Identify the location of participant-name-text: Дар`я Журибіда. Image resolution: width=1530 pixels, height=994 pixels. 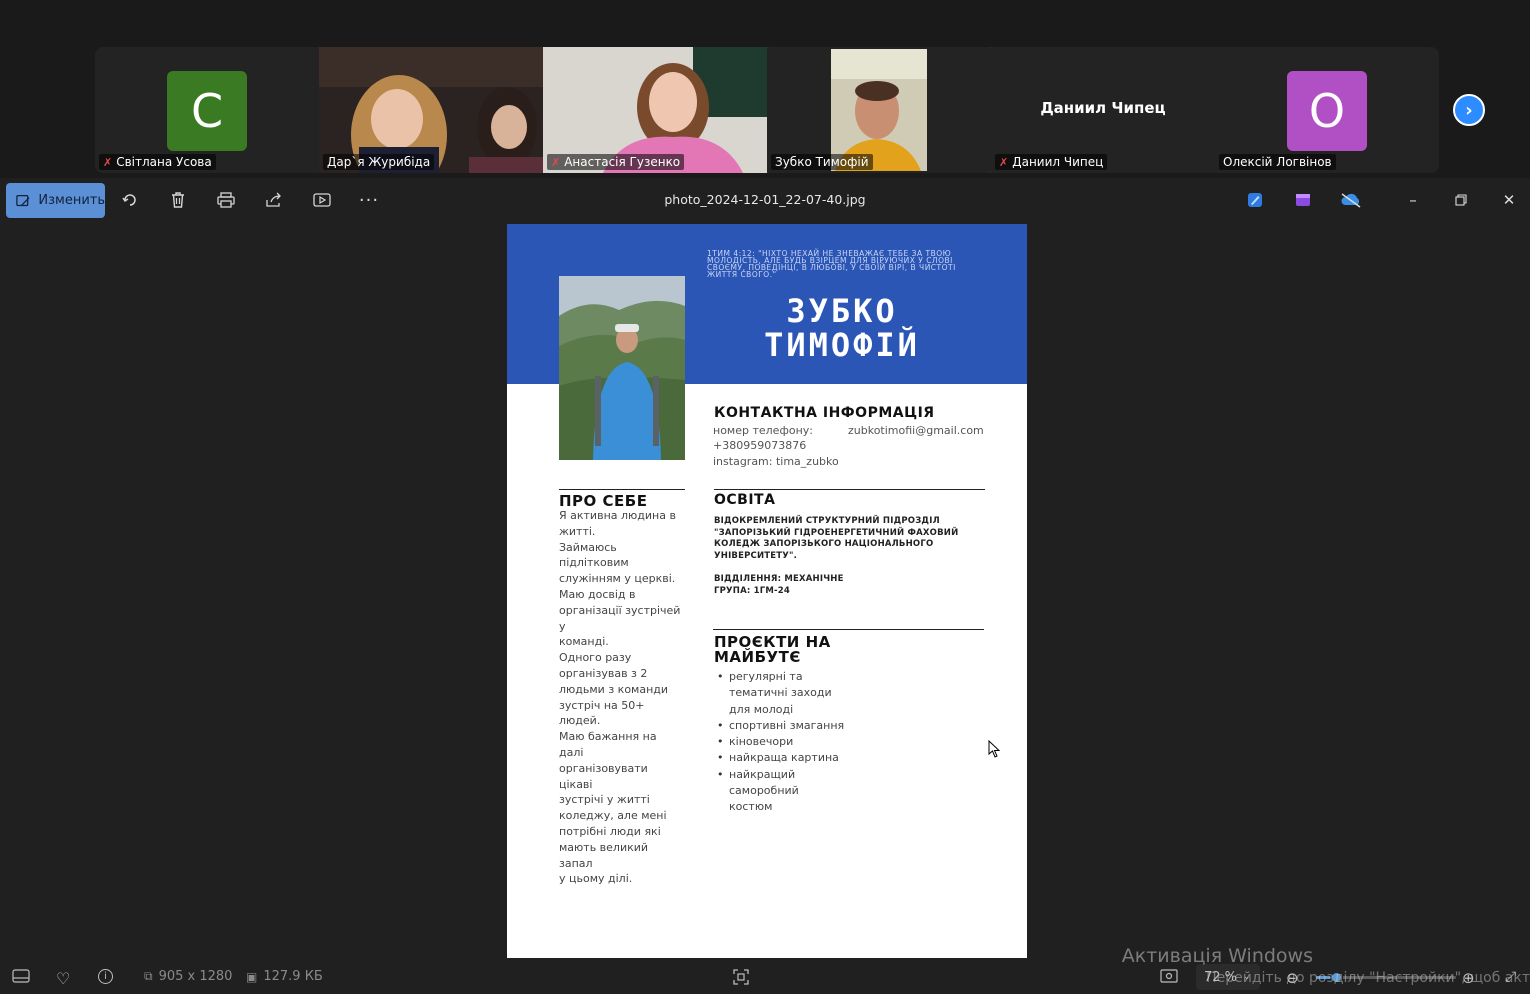
(379, 162).